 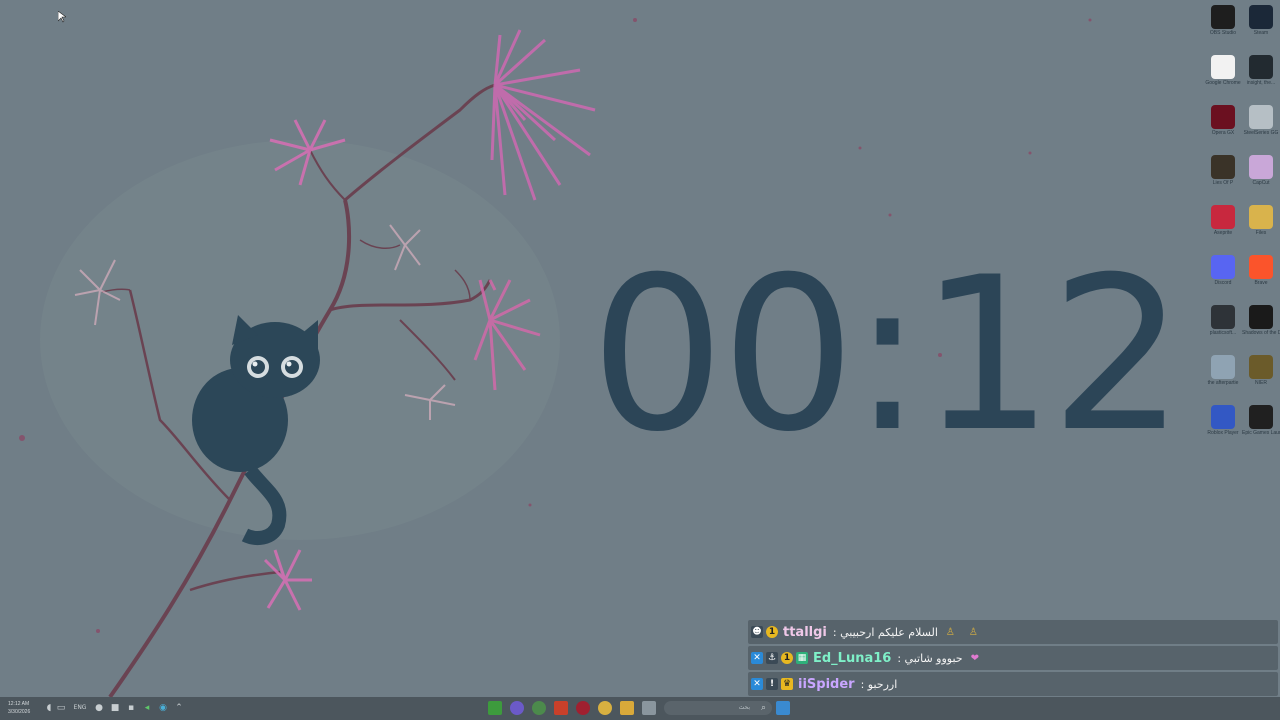 I want to click on chat-message-text: السلام عليكم ارحبيبي :, so click(x=885, y=632).